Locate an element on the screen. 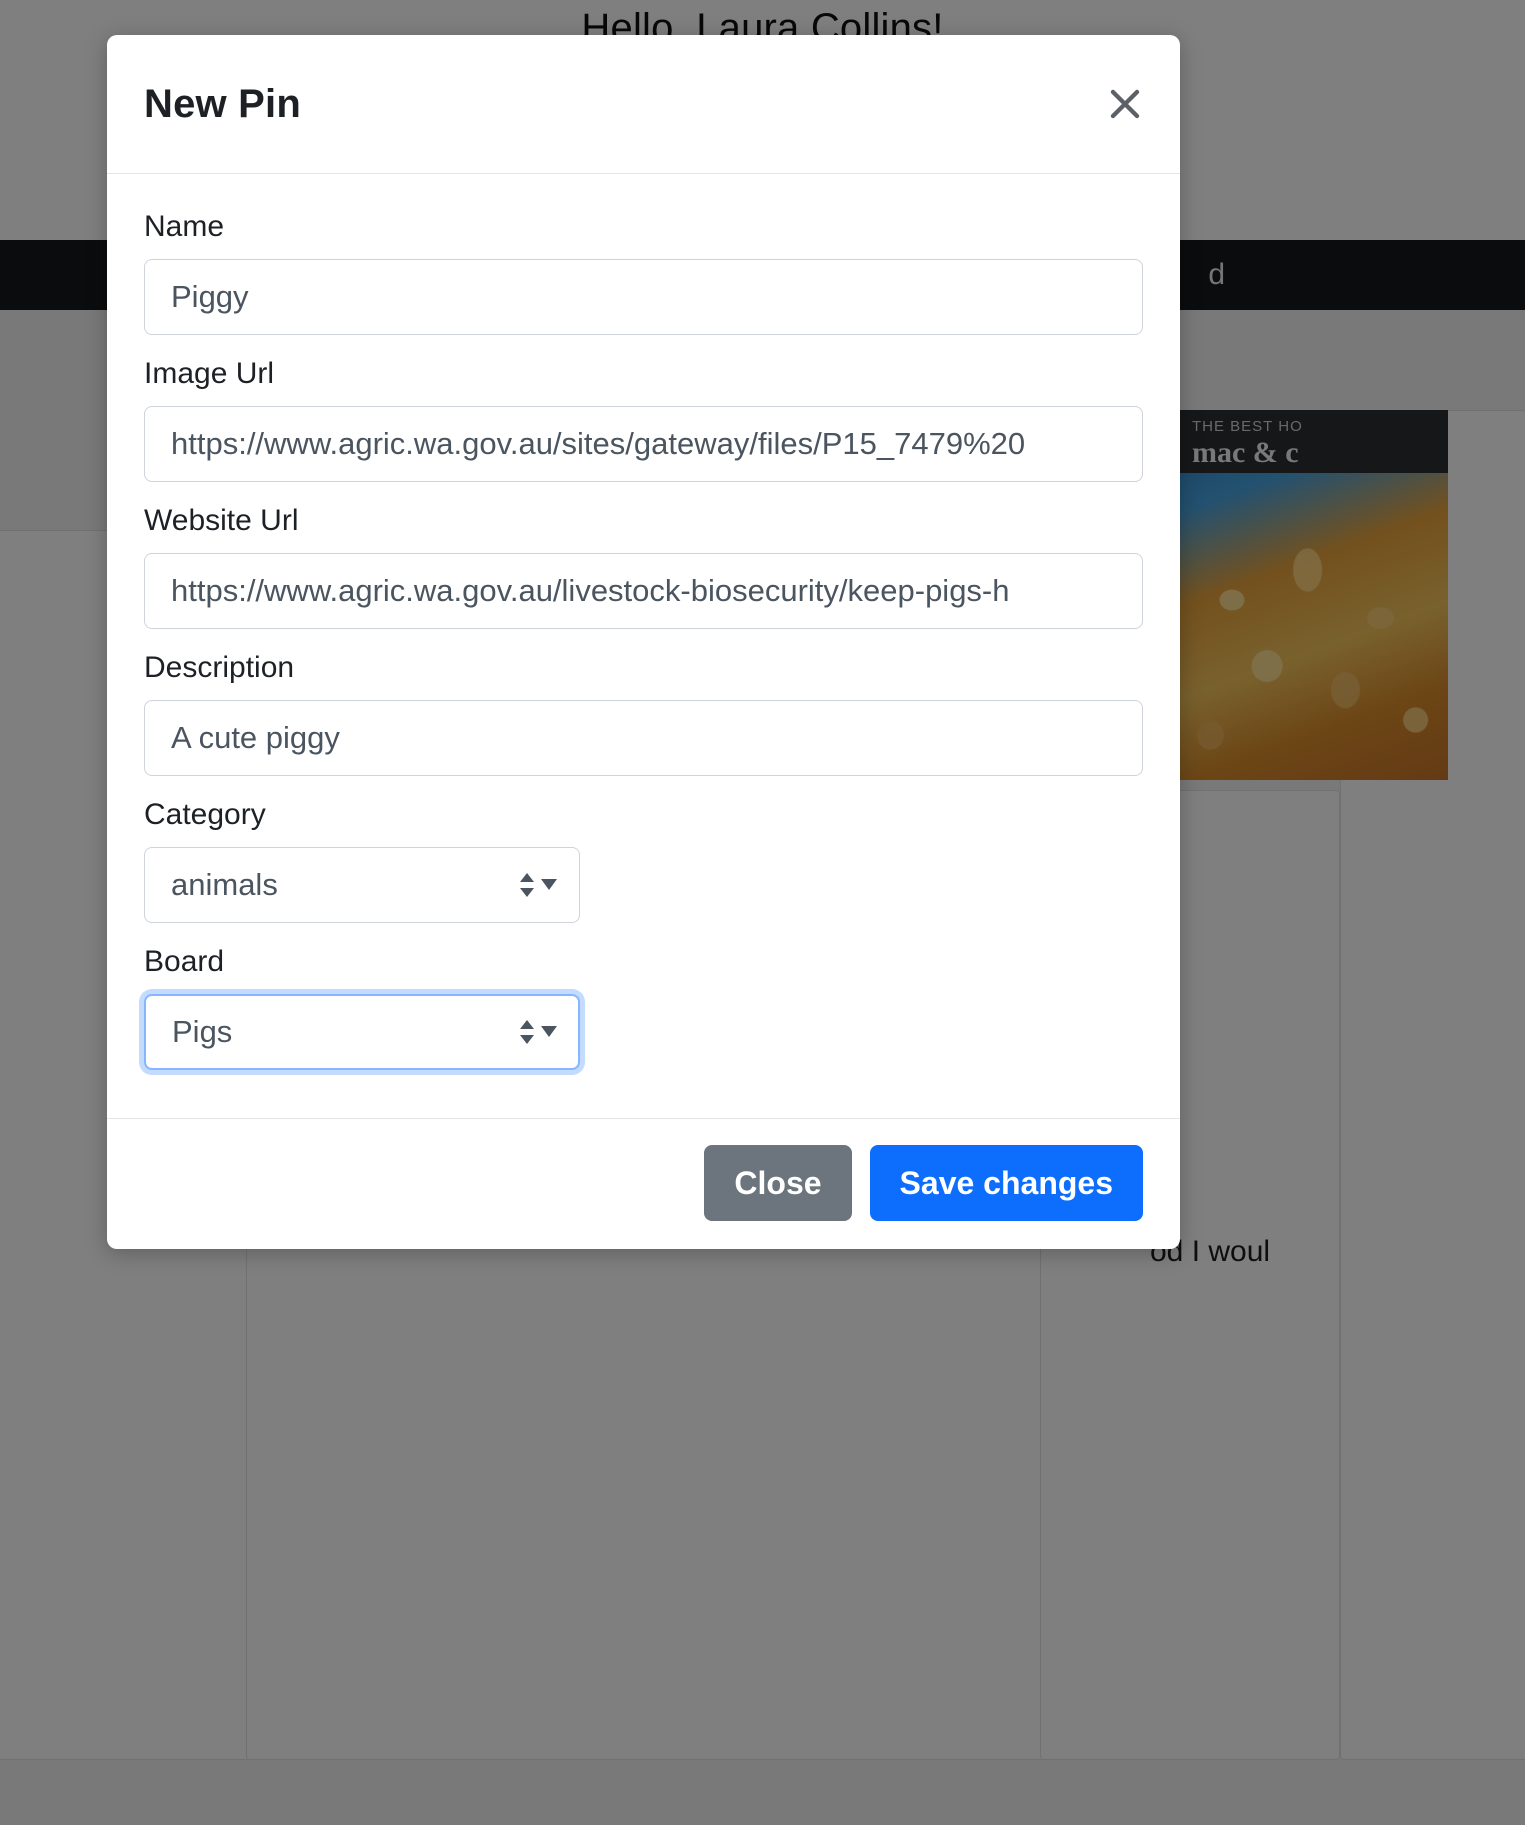 Image resolution: width=1525 pixels, height=1825 pixels. close-icon-button is located at coordinates (1125, 104).